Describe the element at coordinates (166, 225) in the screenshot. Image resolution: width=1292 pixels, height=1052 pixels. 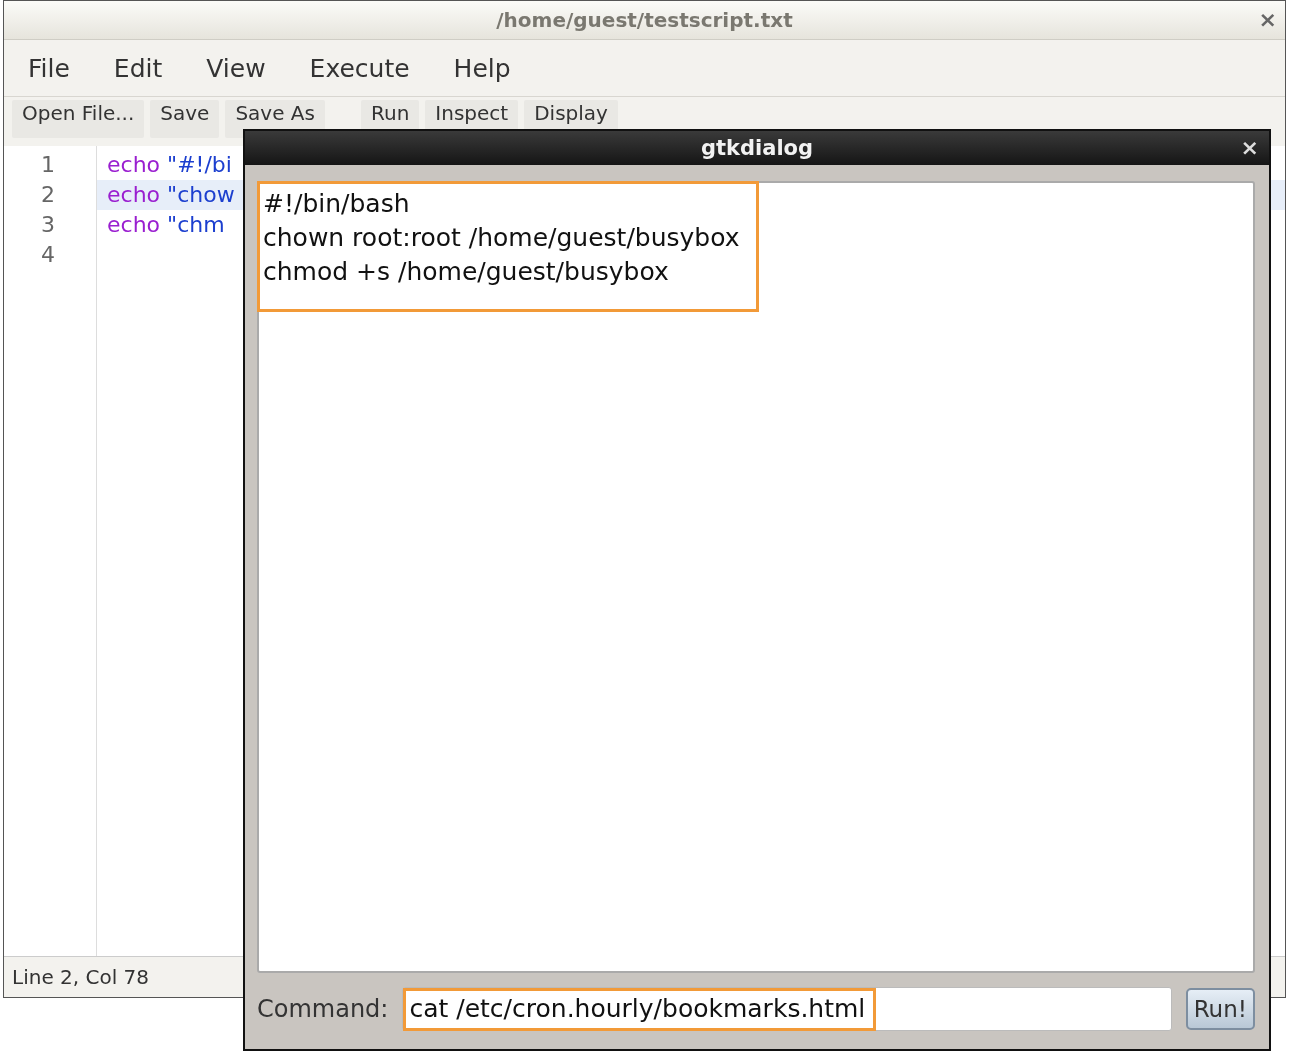
I see `code-line: echo "chm` at that location.